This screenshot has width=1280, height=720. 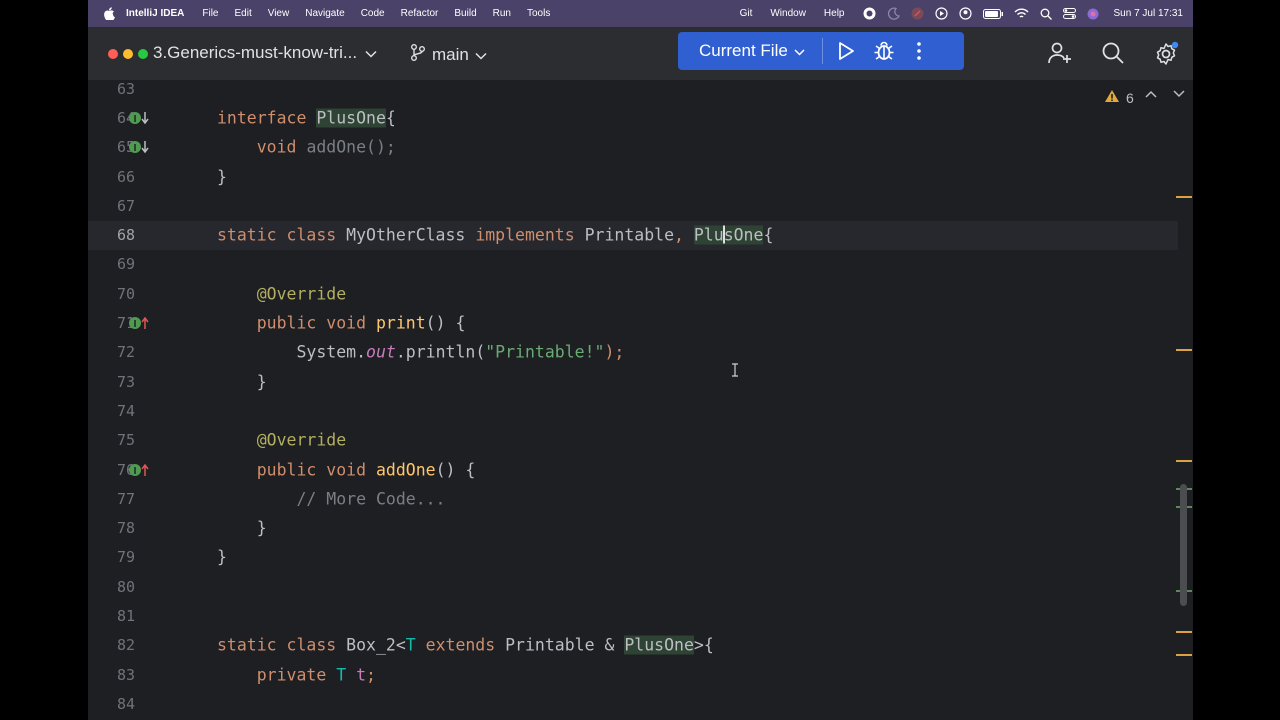 I want to click on line-number: 67, so click(x=125, y=205).